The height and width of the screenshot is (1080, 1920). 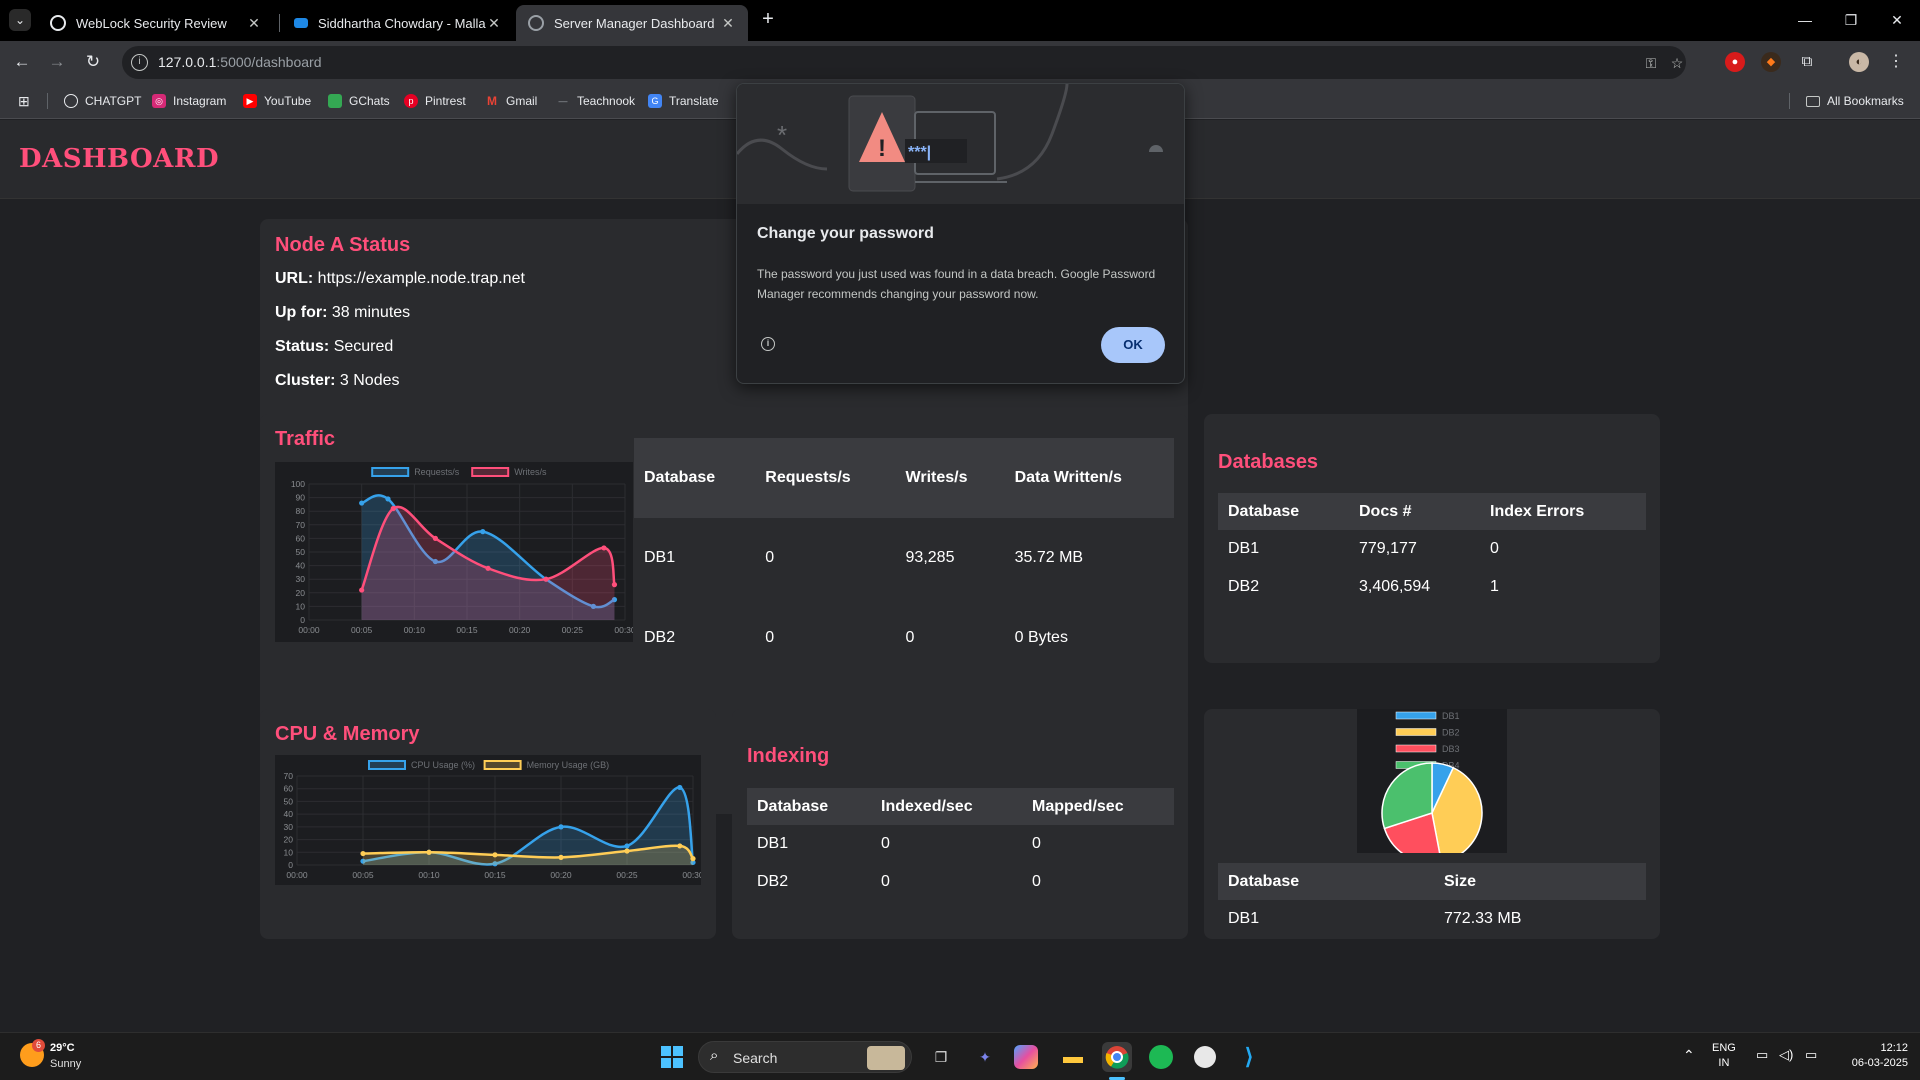 What do you see at coordinates (788, 756) in the screenshot?
I see `card-title: Indexing` at bounding box center [788, 756].